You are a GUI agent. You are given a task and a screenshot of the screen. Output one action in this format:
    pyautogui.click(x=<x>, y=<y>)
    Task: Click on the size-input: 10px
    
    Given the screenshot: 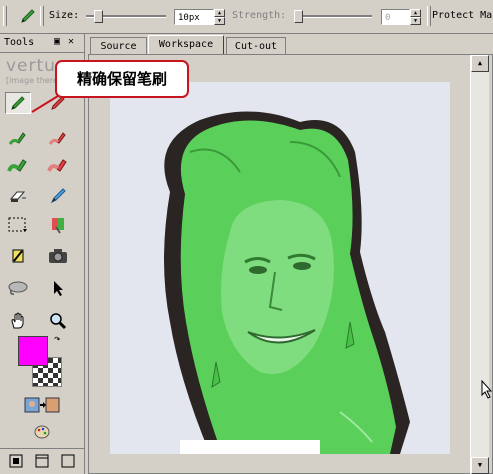 What is the action you would take?
    pyautogui.click(x=194, y=17)
    